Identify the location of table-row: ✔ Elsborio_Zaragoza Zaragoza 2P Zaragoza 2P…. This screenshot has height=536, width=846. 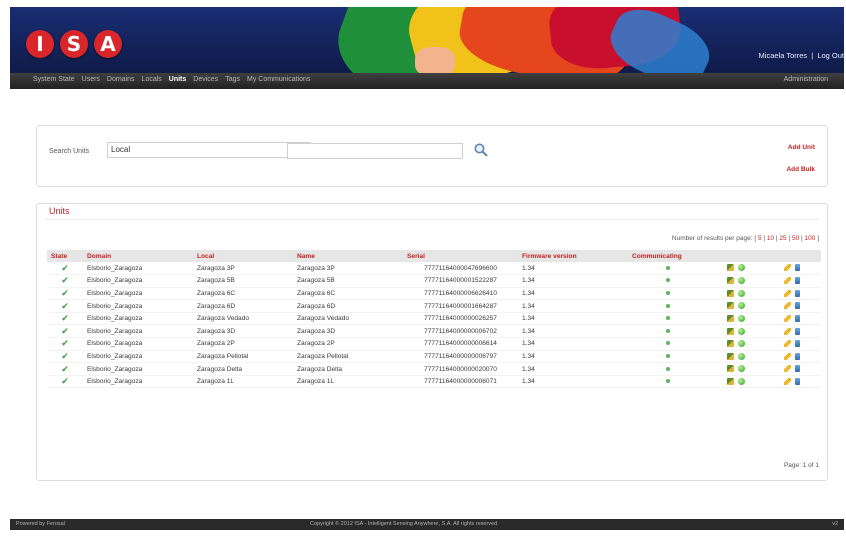
(434, 344).